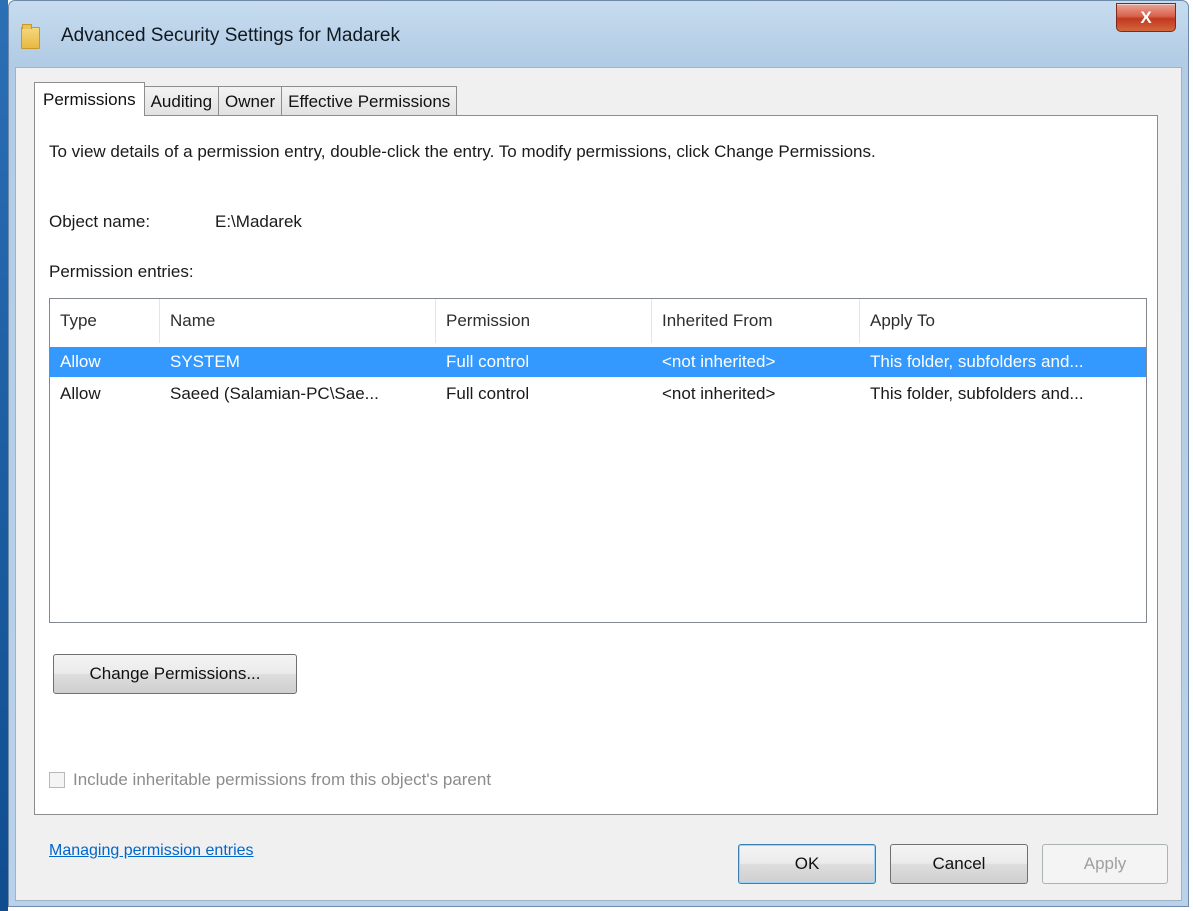 Image resolution: width=1193 pixels, height=911 pixels. Describe the element at coordinates (598, 34) in the screenshot. I see `title-bar: Advanced Security Settings for Madarek X` at that location.